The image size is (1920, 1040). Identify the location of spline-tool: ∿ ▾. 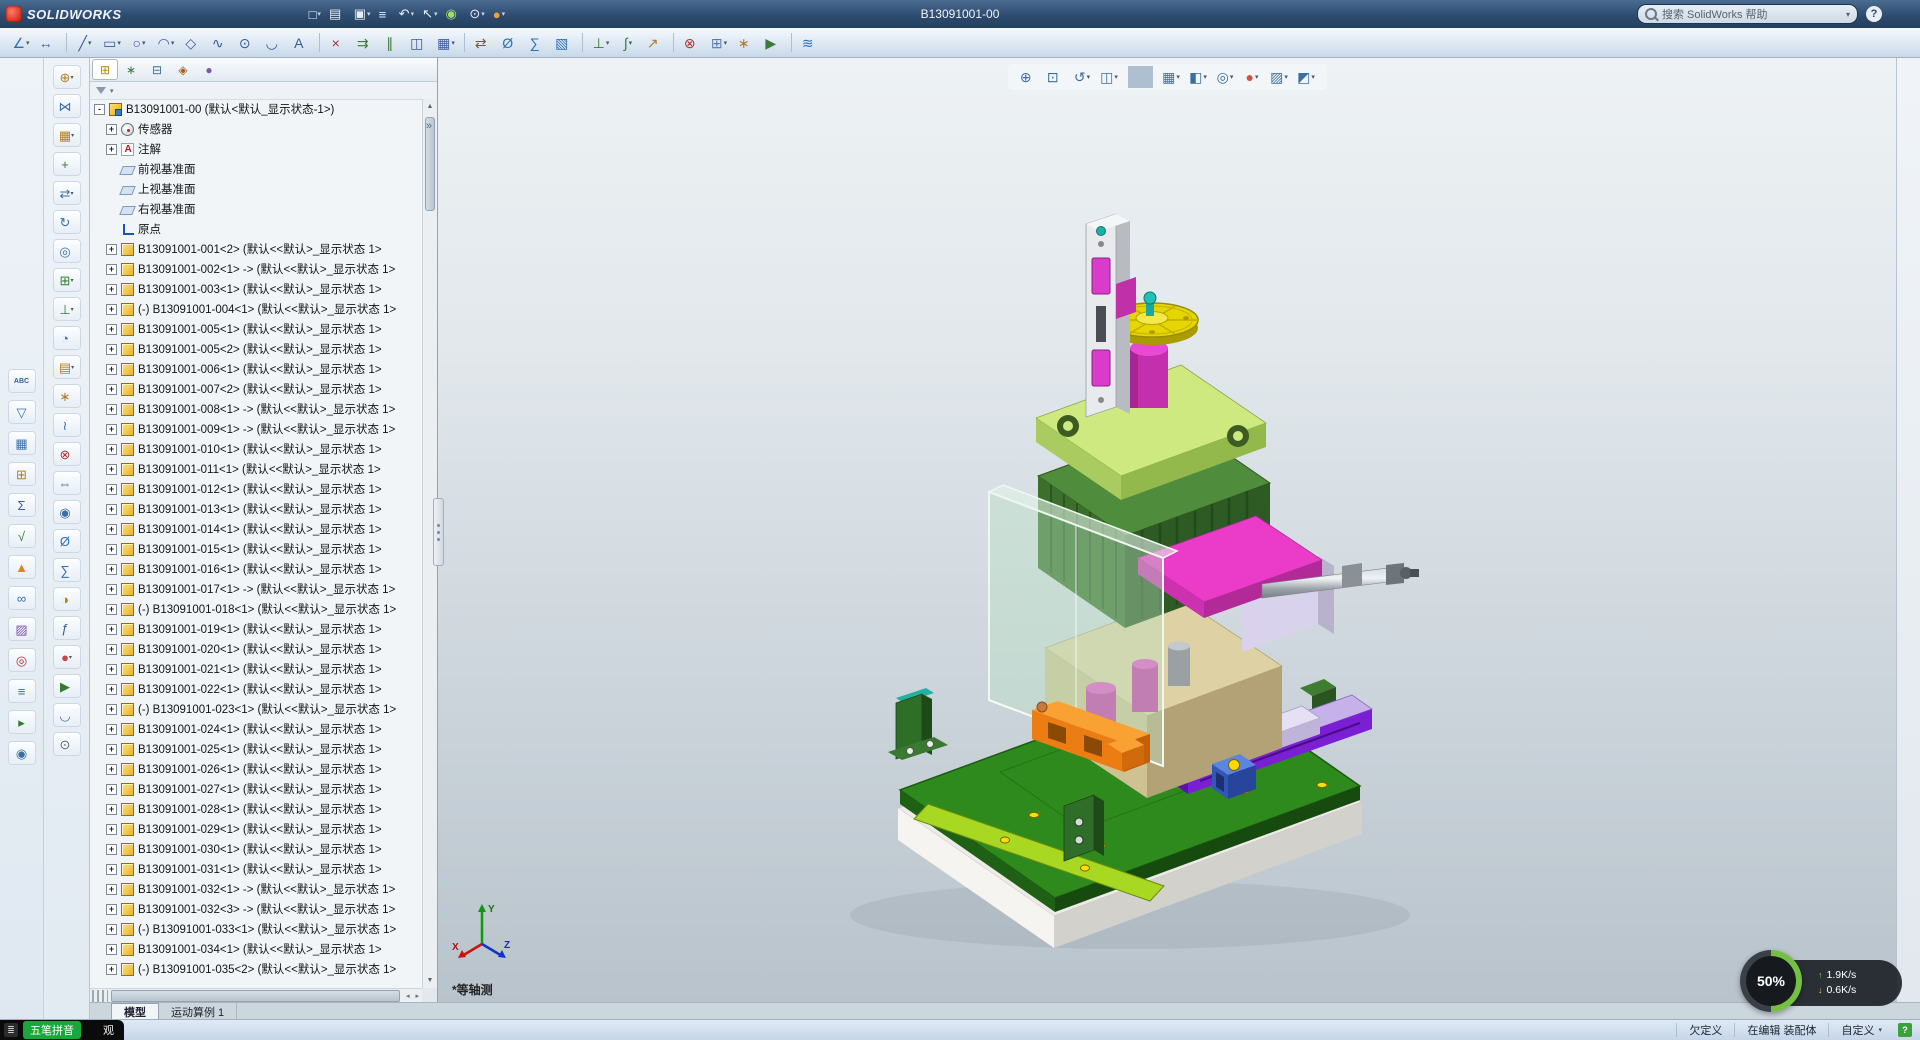
(220, 42).